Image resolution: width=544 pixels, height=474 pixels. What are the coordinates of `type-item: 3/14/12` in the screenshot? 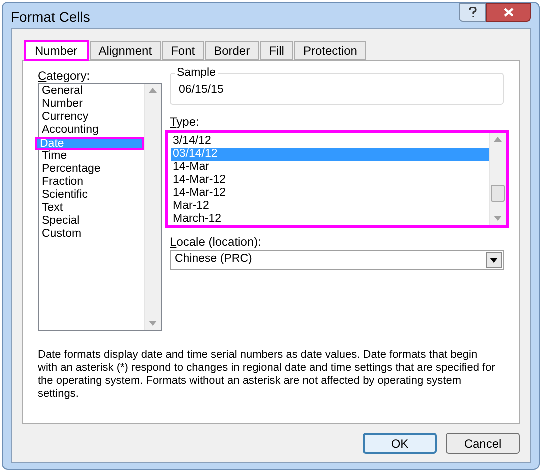 It's located at (330, 141).